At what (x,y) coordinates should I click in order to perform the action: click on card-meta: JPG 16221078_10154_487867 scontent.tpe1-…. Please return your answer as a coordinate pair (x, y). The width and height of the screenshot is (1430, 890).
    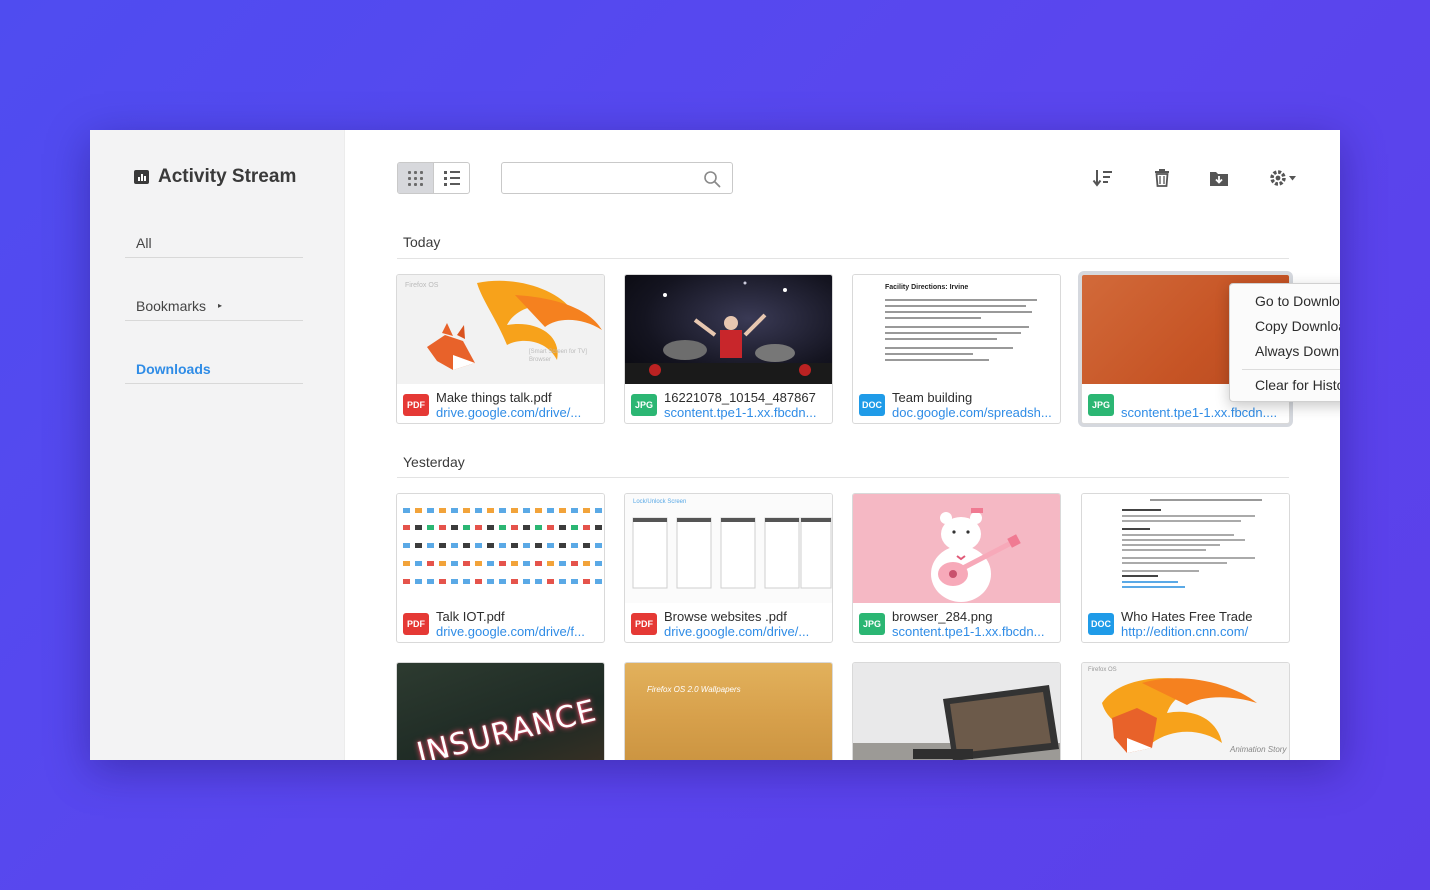
    Looking at the image, I should click on (728, 403).